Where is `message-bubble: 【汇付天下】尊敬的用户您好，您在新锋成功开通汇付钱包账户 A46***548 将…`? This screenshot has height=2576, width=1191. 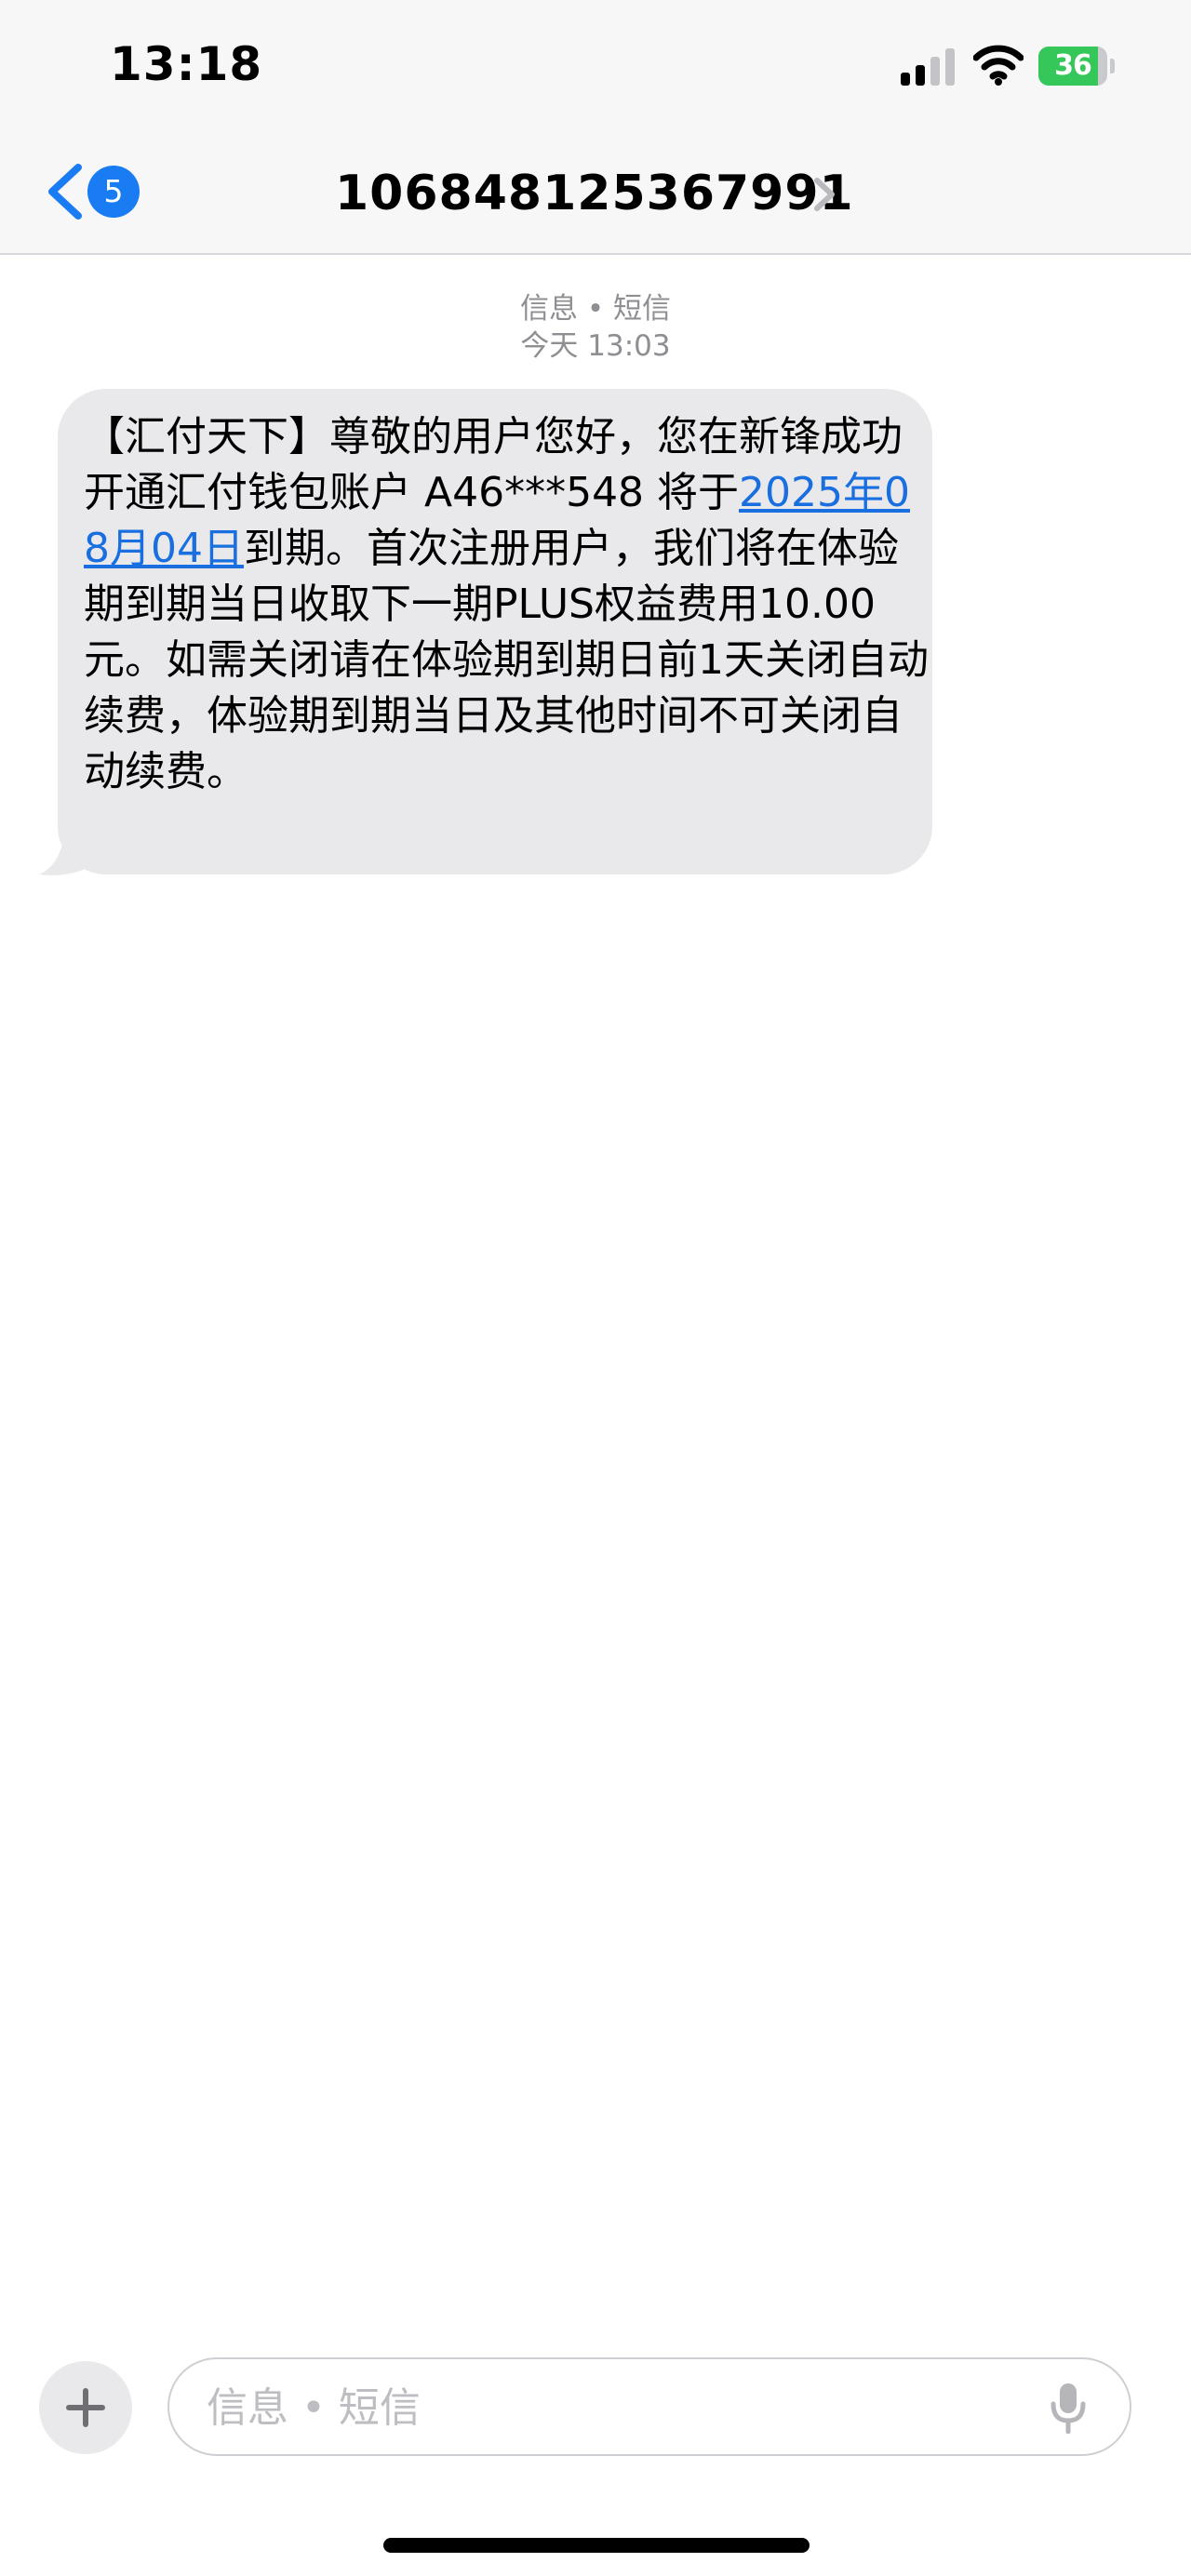 message-bubble: 【汇付天下】尊敬的用户您好，您在新锋成功开通汇付钱包账户 A46***548 将… is located at coordinates (495, 631).